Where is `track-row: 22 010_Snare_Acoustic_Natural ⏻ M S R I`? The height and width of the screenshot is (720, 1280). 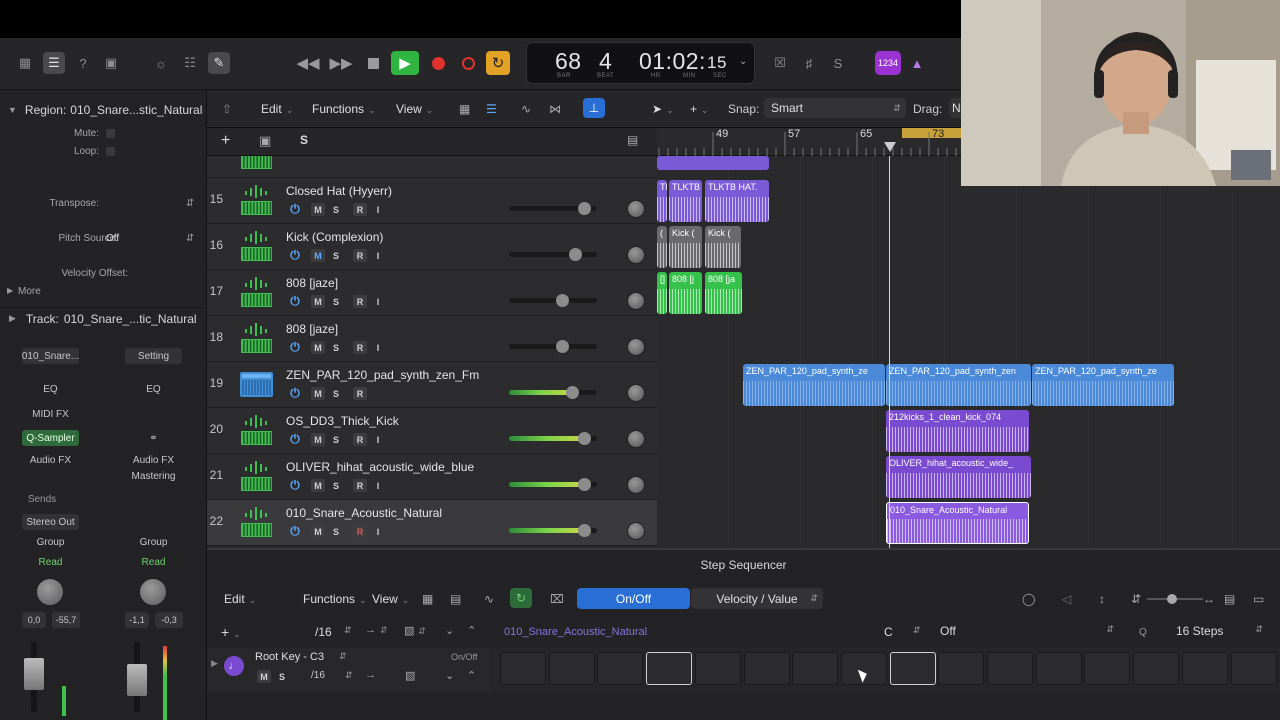 track-row: 22 010_Snare_Acoustic_Natural ⏻ M S R I is located at coordinates (432, 523).